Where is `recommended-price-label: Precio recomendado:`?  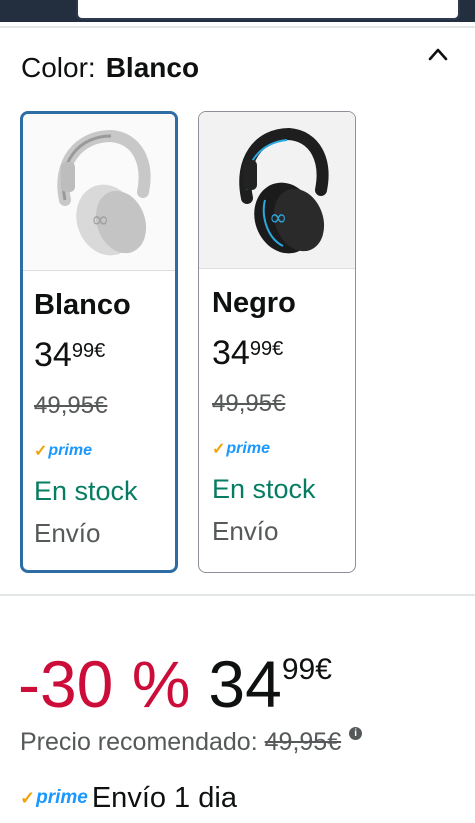 recommended-price-label: Precio recomendado: is located at coordinates (139, 742).